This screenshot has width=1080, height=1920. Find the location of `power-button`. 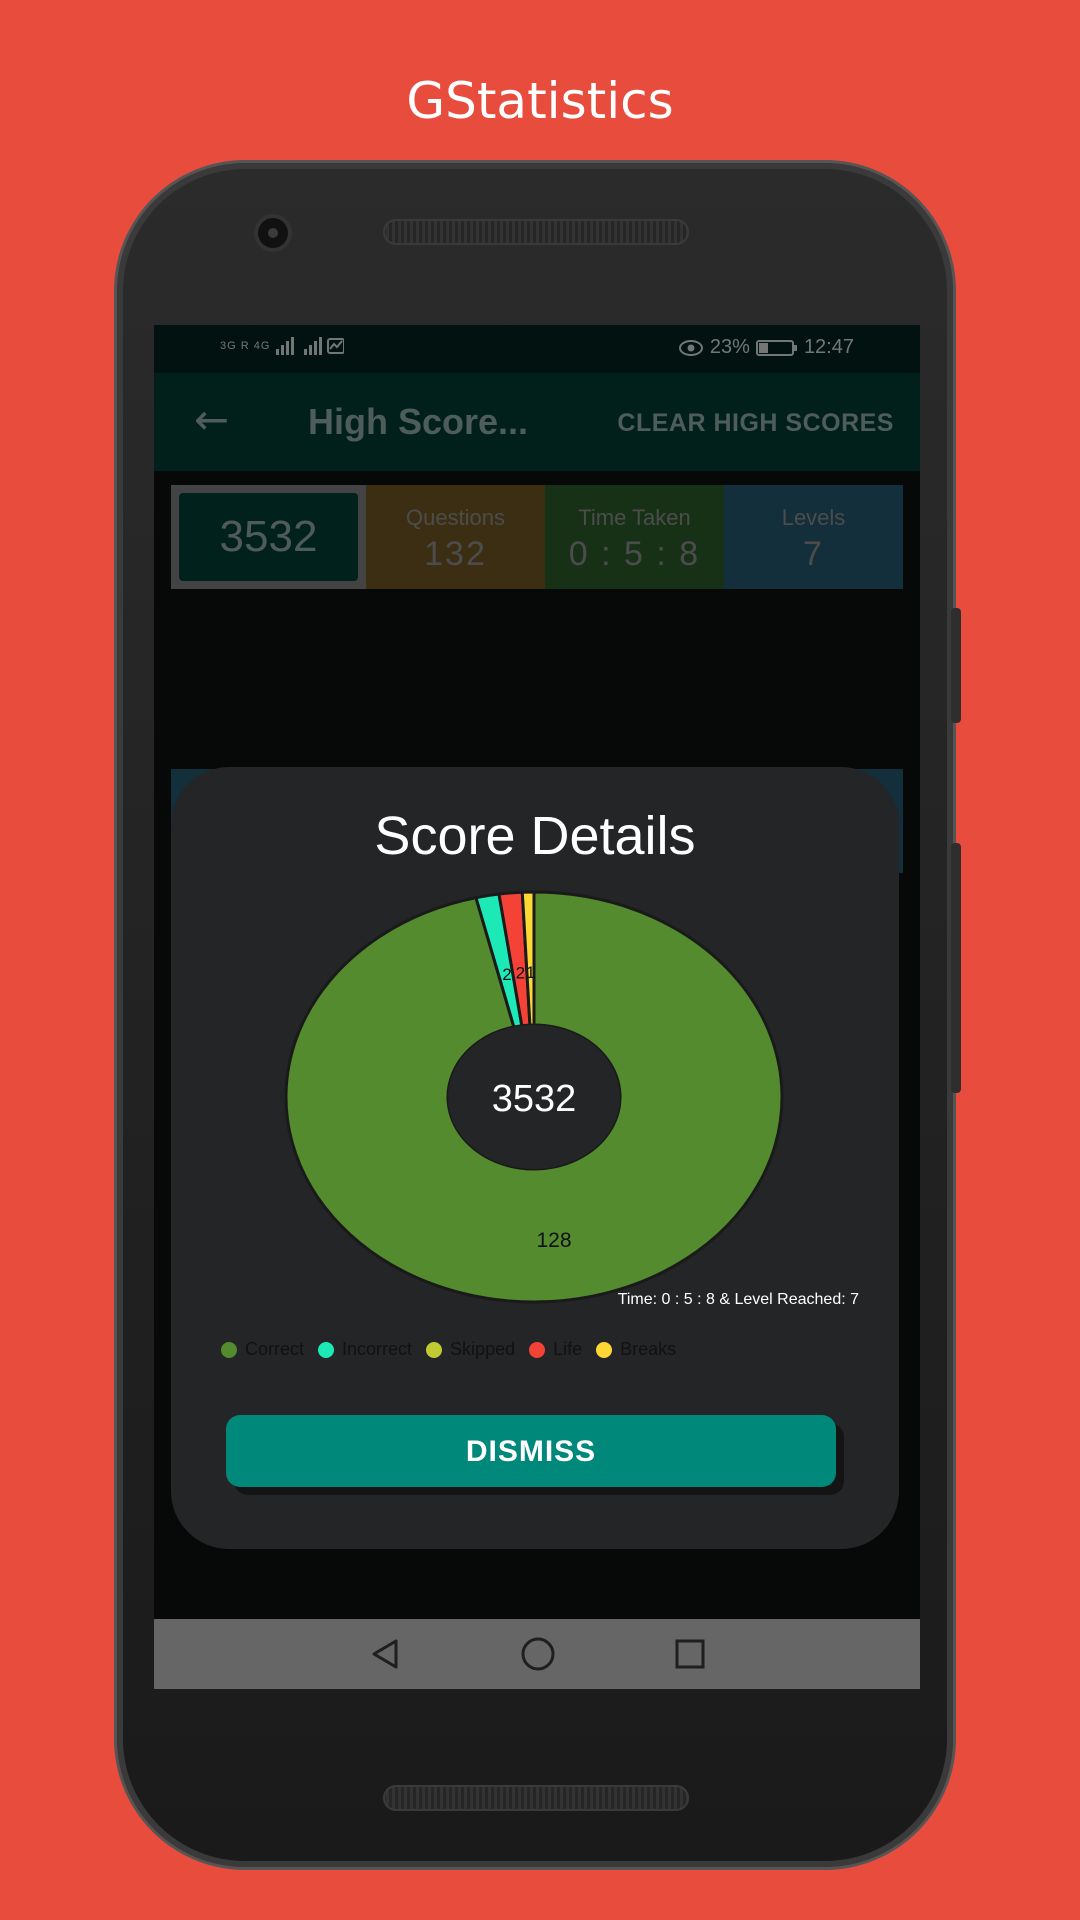

power-button is located at coordinates (956, 665).